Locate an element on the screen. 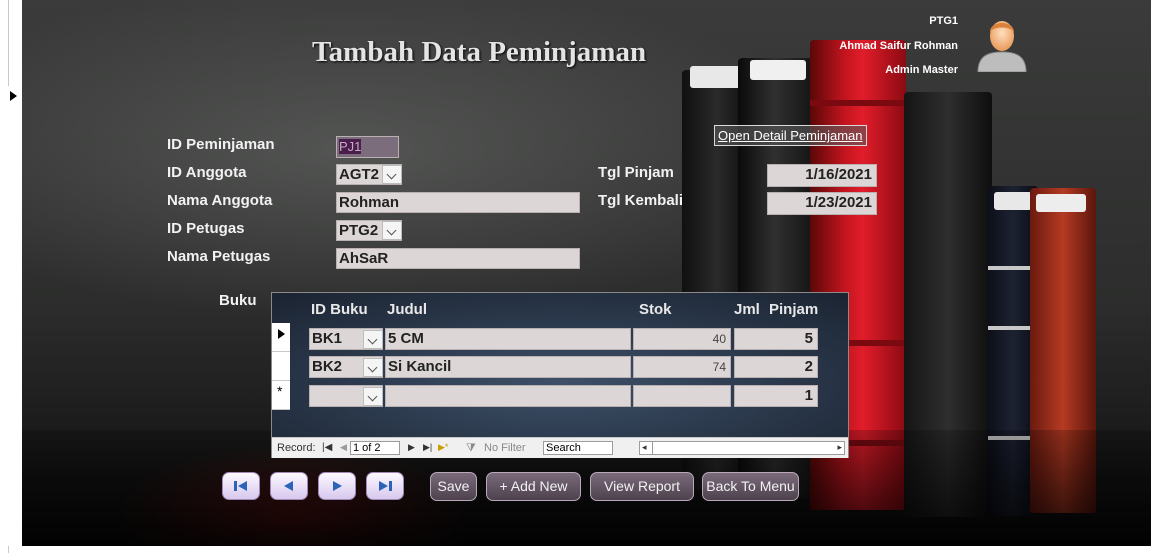 The image size is (1153, 553). row-judul: 5 CM is located at coordinates (508, 339).